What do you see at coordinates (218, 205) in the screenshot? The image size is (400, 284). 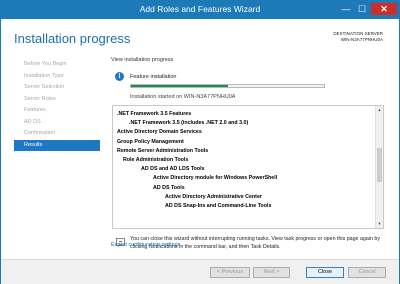 I see `list-item: AD DS Snap-Ins and Command-Line Tools` at bounding box center [218, 205].